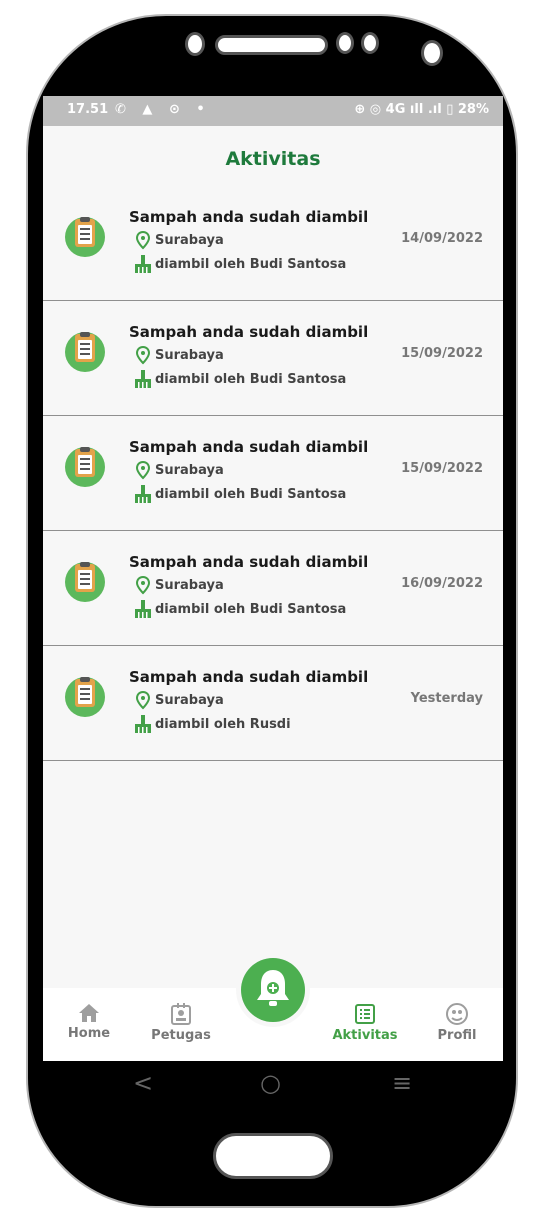 This screenshot has height=1222, width=546. I want to click on camera-dot-left, so click(195, 44).